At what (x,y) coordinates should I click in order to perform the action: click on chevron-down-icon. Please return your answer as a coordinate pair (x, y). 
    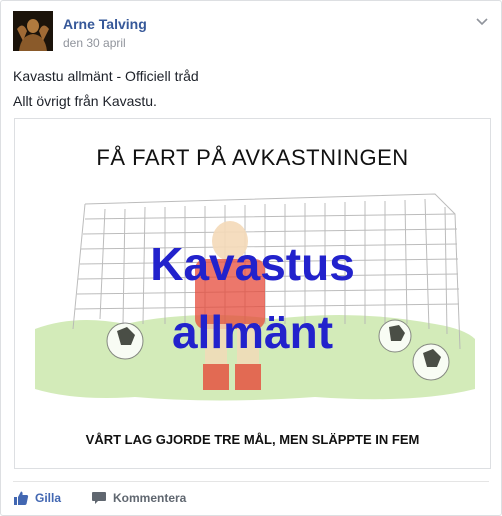
    Looking at the image, I should click on (482, 22).